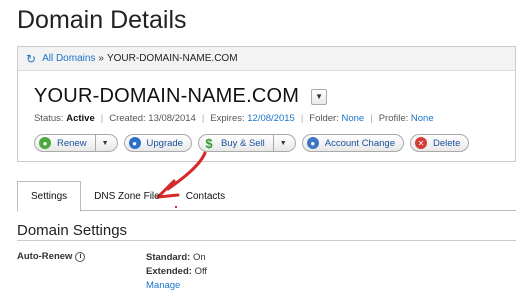 The width and height of the screenshot is (520, 302). I want to click on folder-value: None, so click(353, 118).